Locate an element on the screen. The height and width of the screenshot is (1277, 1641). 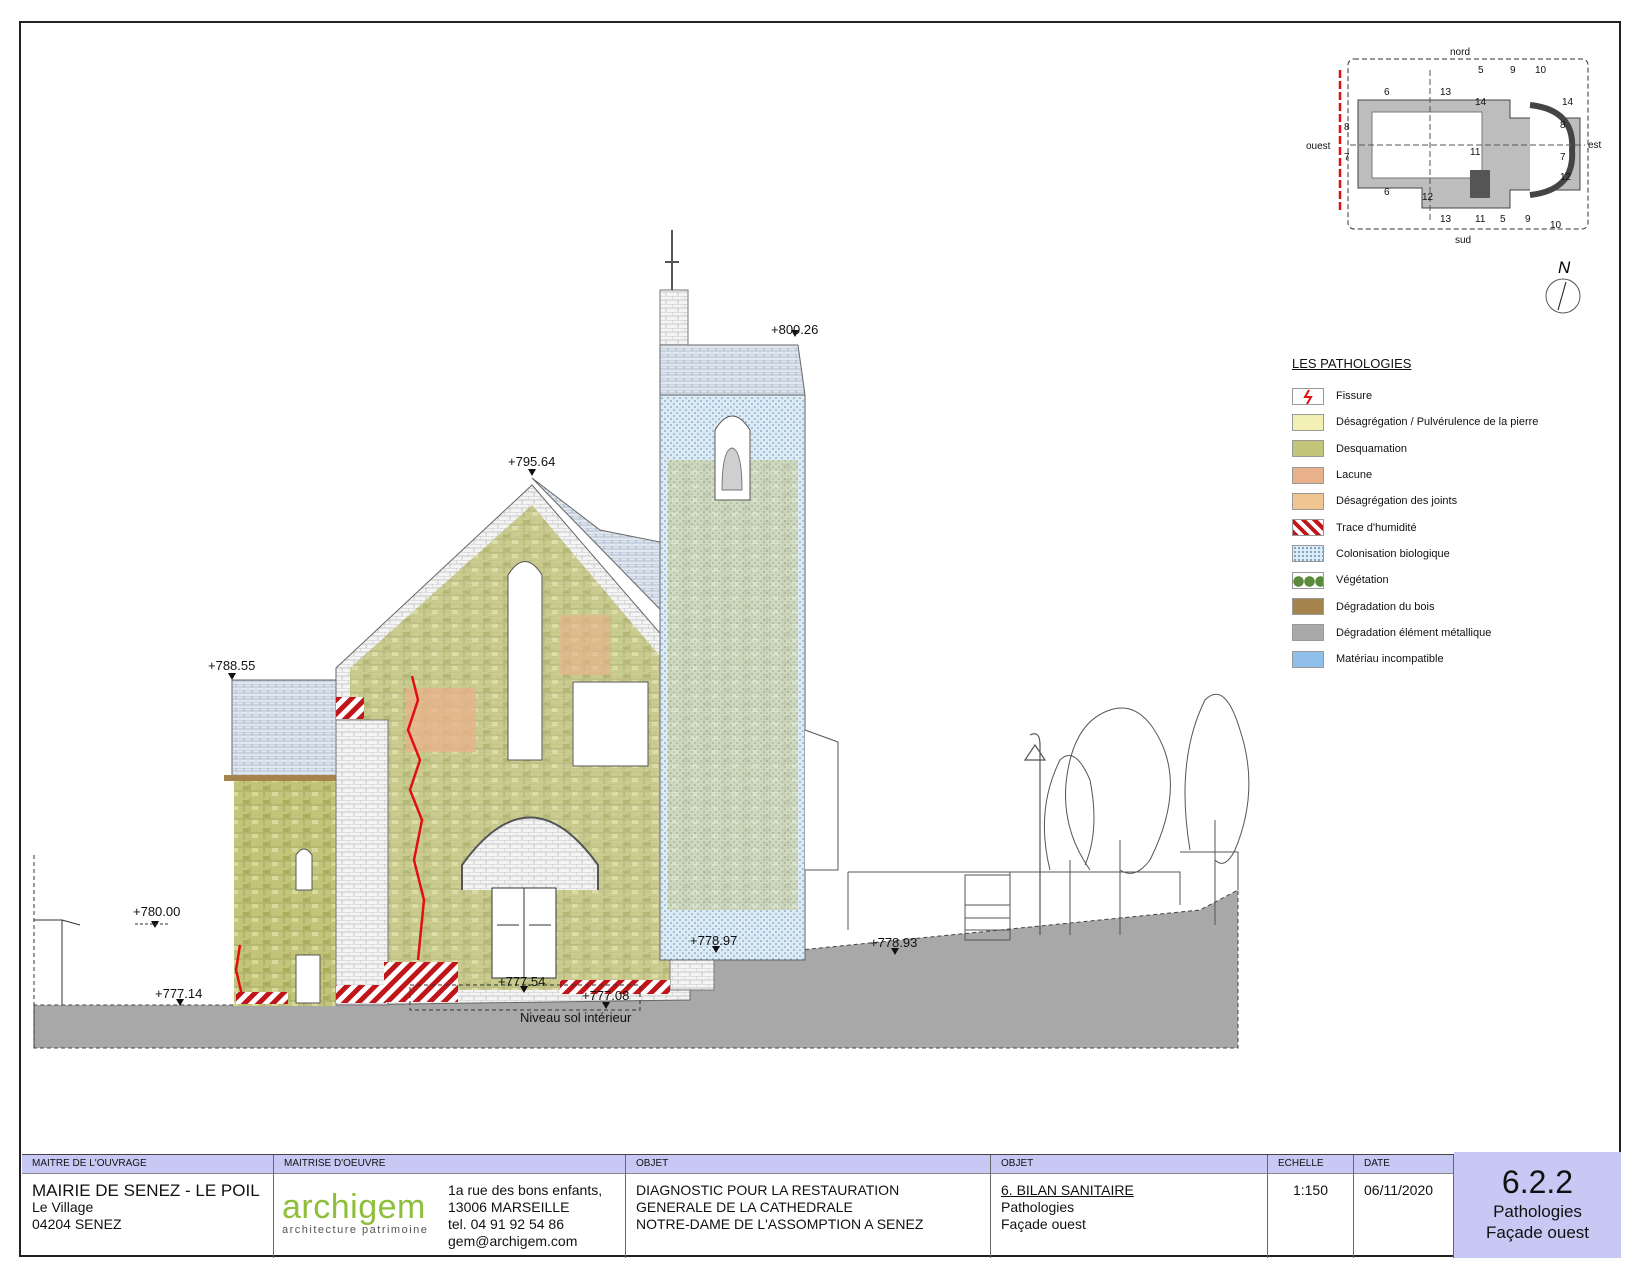
right-stair-steps is located at coordinates (987, 917).